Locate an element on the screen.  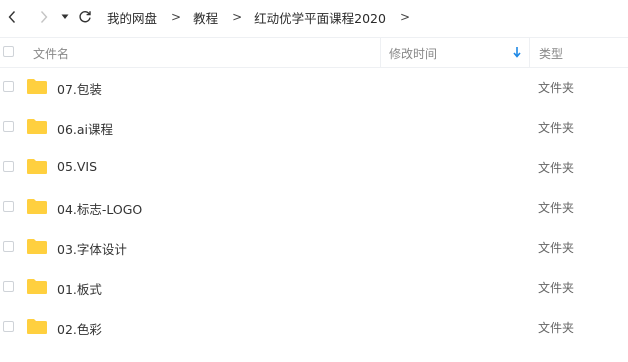
breadcrumb: 我的网盘 > 教程 > 红动优学平面课程2020 > is located at coordinates (264, 17).